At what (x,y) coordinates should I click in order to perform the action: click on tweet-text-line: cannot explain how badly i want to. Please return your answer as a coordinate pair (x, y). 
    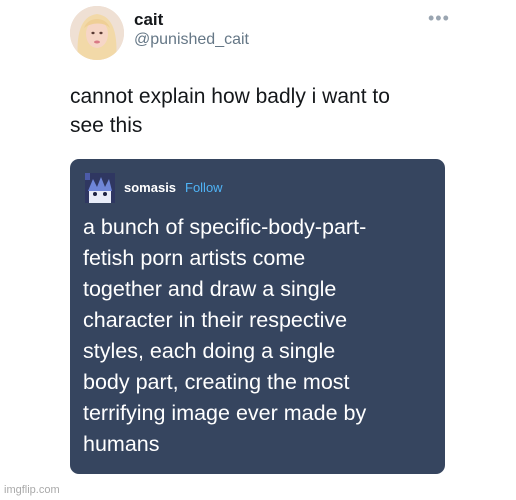
    Looking at the image, I should click on (230, 96).